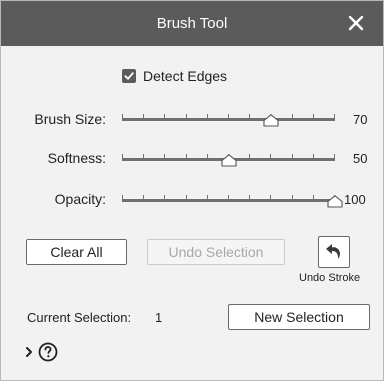 This screenshot has width=384, height=381. I want to click on undo-arrow-icon, so click(333, 251).